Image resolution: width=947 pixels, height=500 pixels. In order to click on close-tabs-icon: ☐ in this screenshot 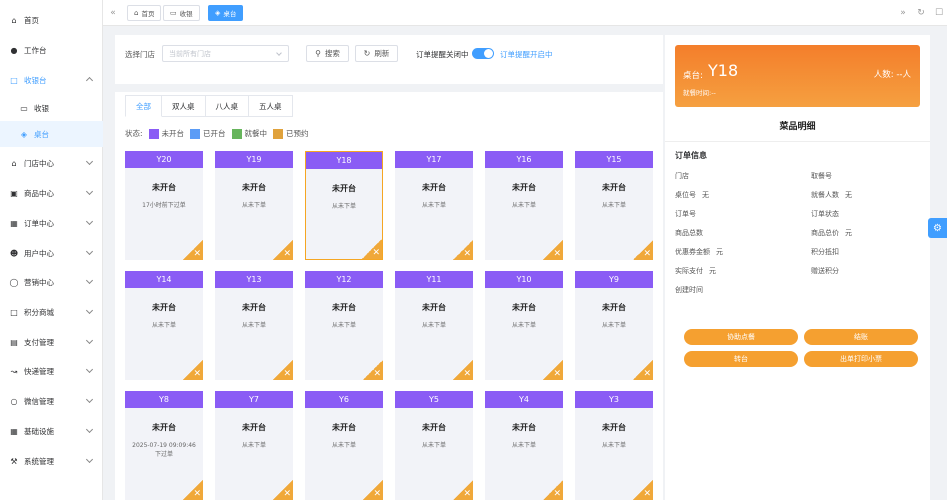, I will do `click(939, 13)`.